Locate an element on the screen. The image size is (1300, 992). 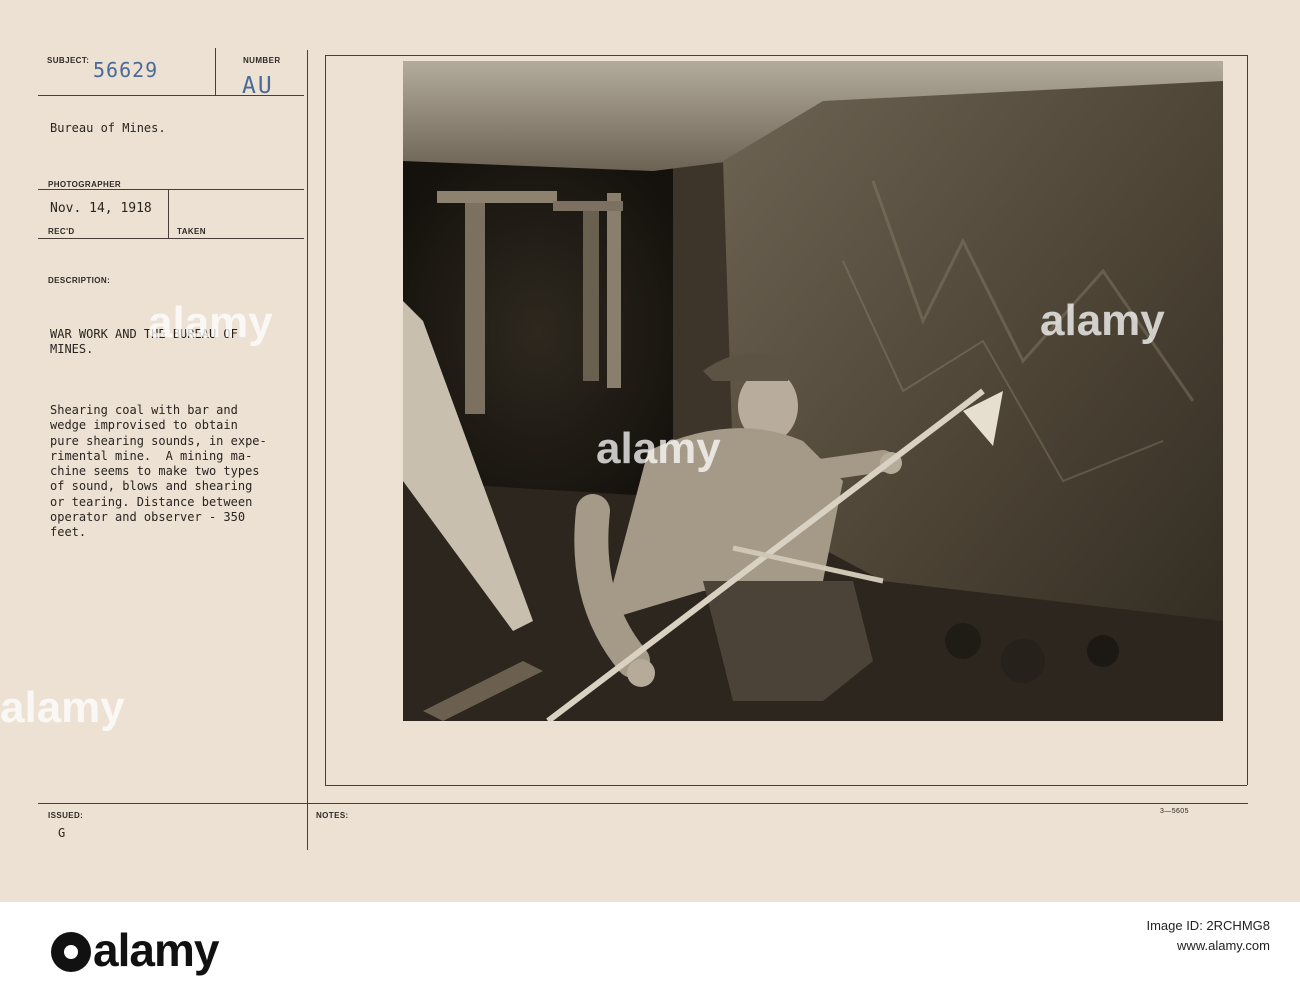
recd-label: REC'D is located at coordinates (61, 231).